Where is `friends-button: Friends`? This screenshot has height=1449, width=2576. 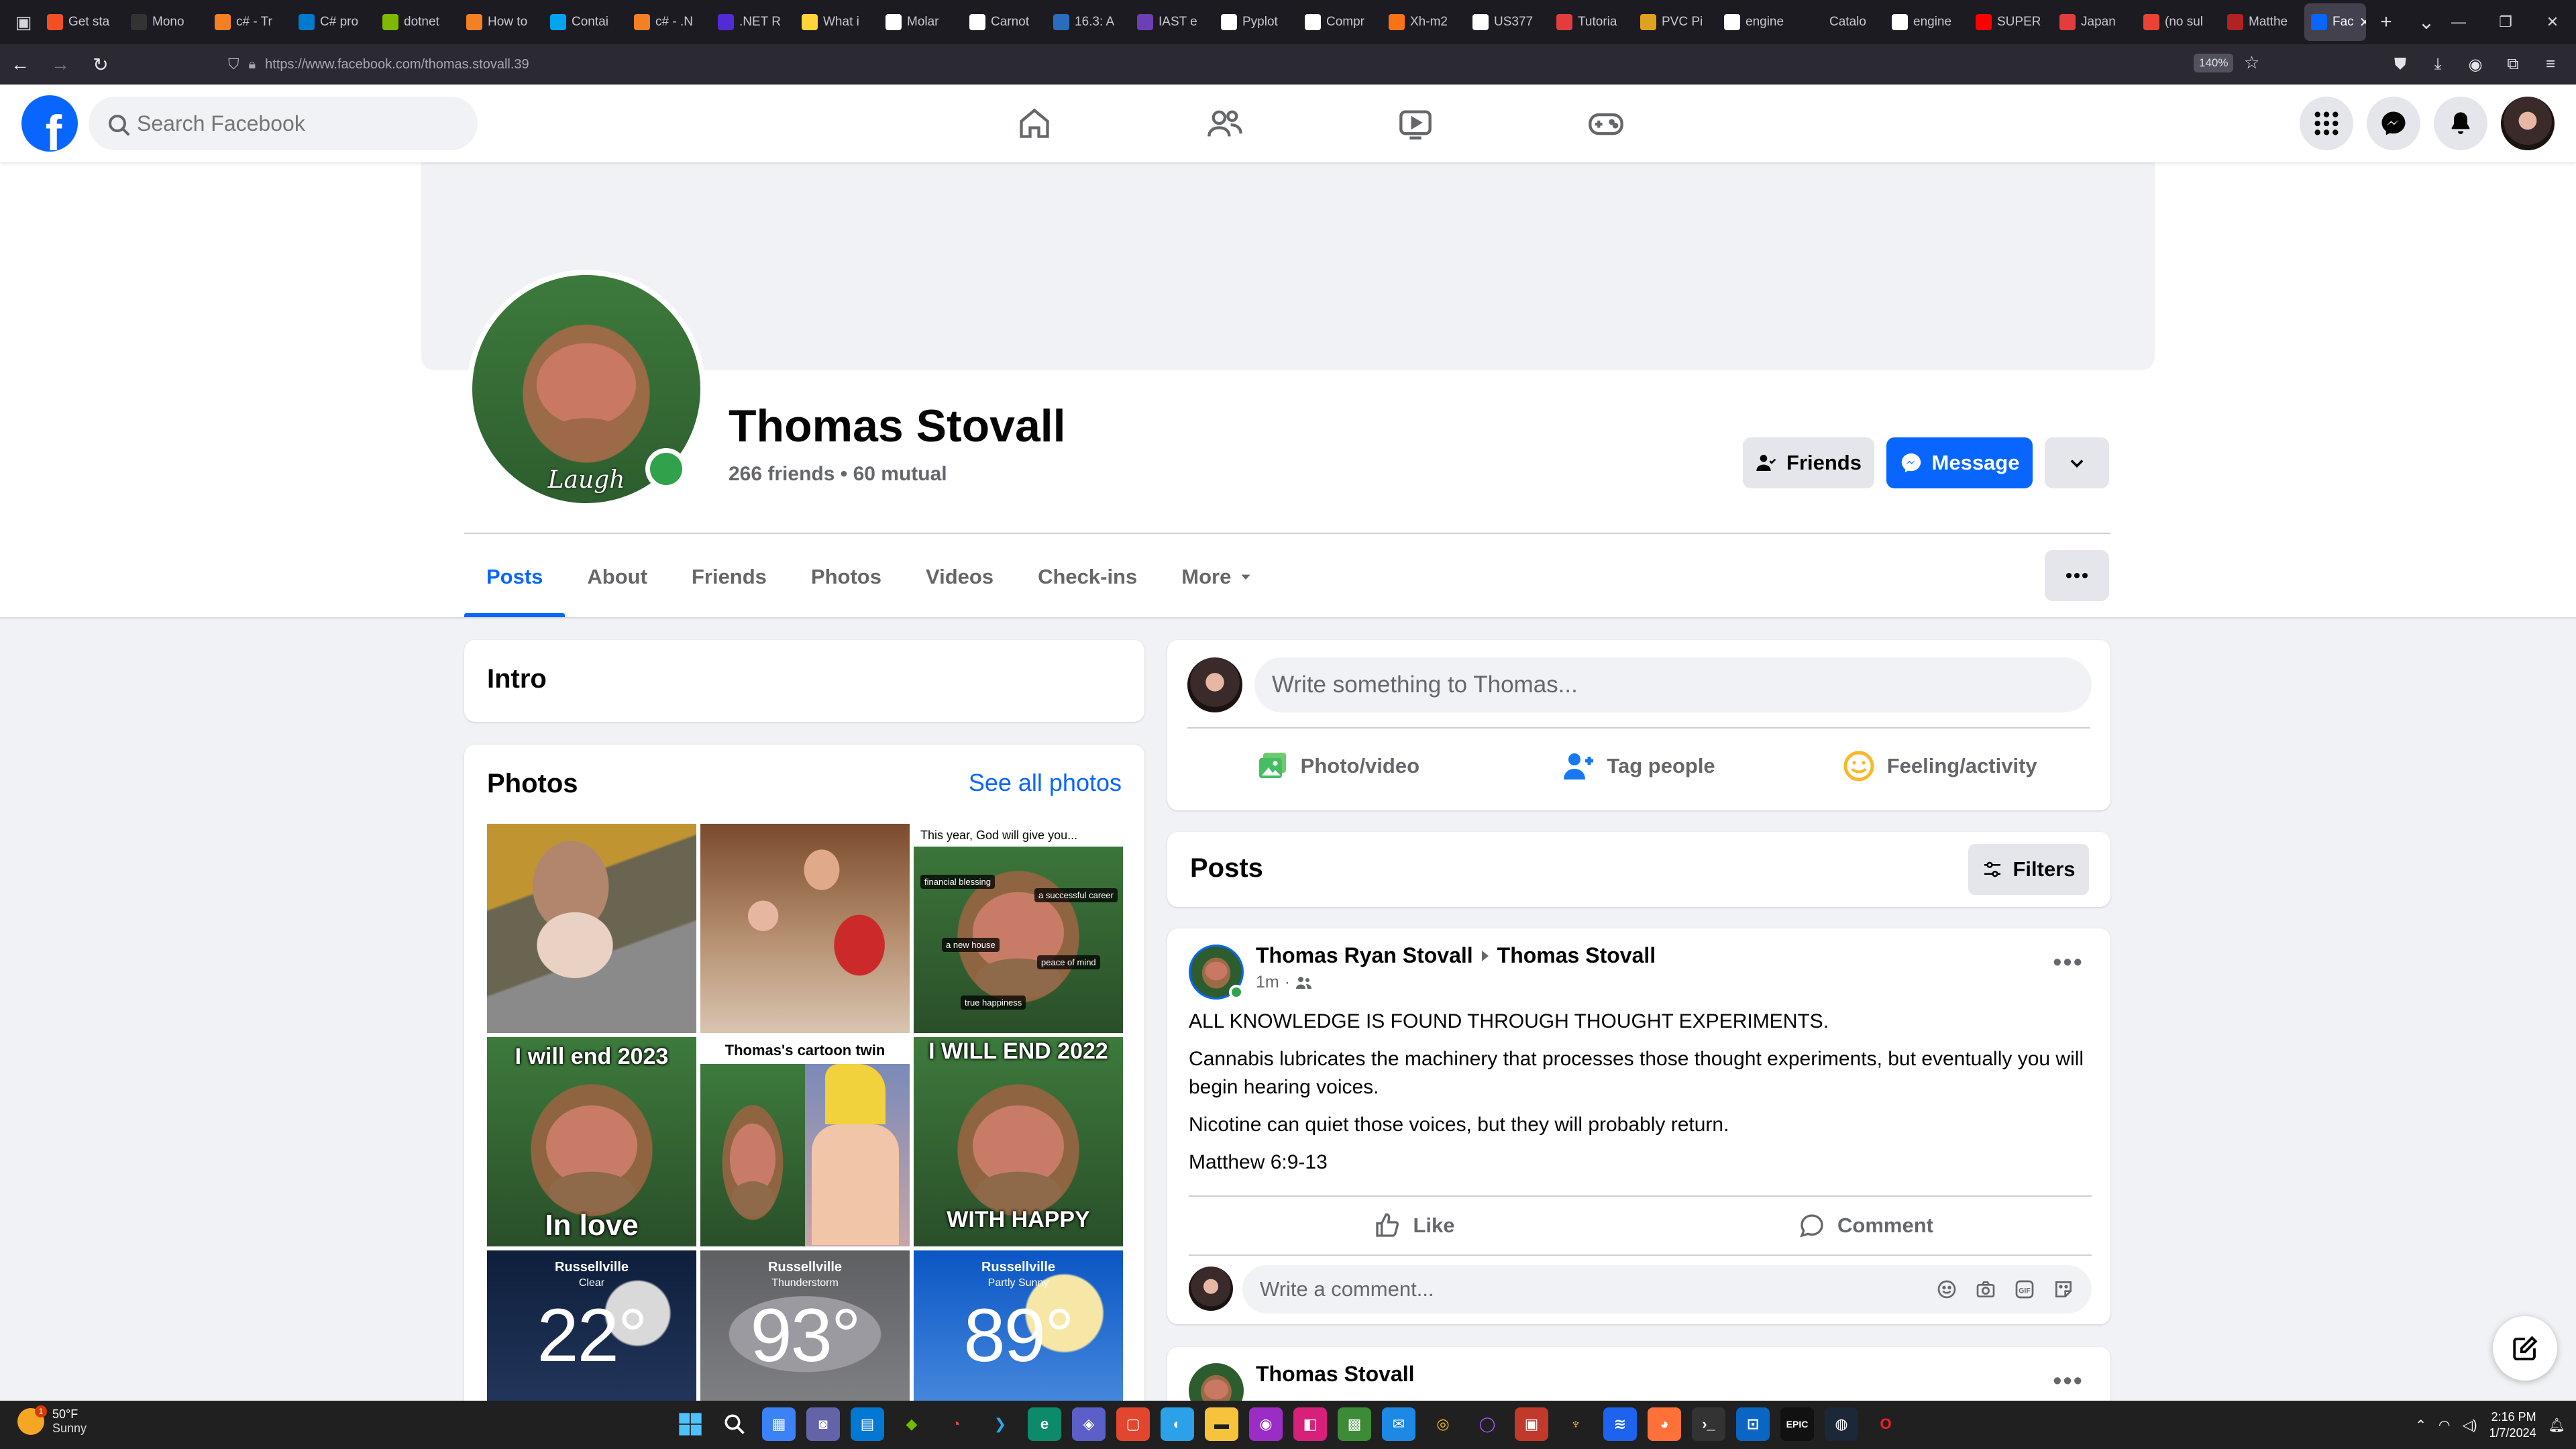
friends-button: Friends is located at coordinates (1808, 462).